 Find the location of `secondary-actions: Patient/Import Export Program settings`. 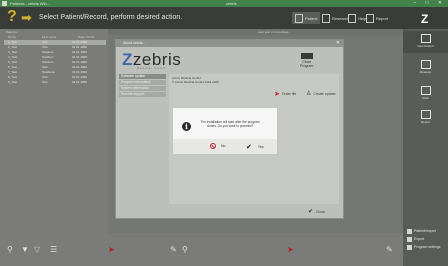

secondary-actions: Patient/Import Export Program settings is located at coordinates (425, 239).